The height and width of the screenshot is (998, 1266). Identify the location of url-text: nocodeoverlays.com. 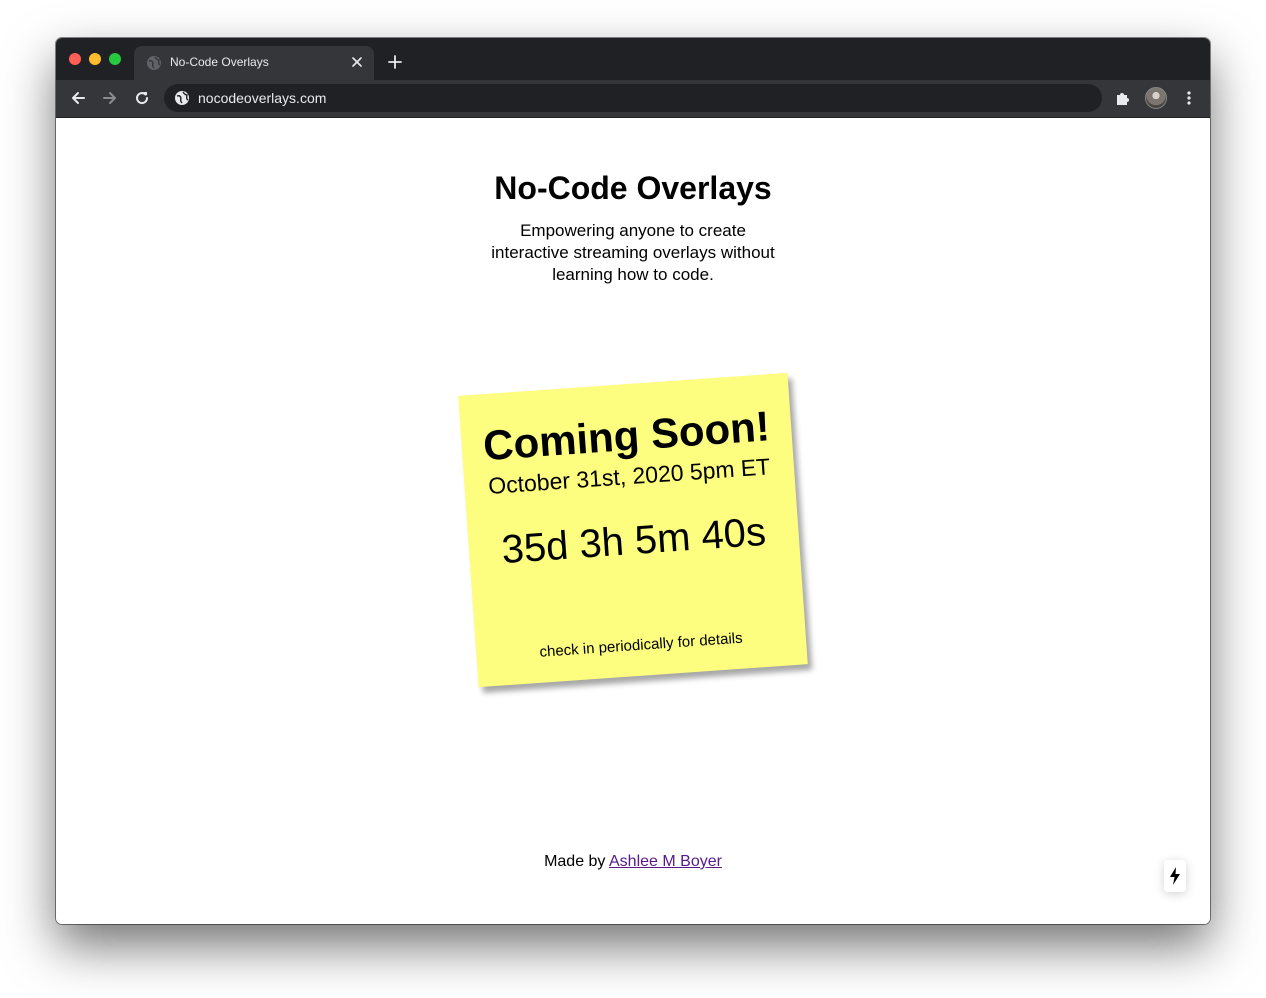
(262, 98).